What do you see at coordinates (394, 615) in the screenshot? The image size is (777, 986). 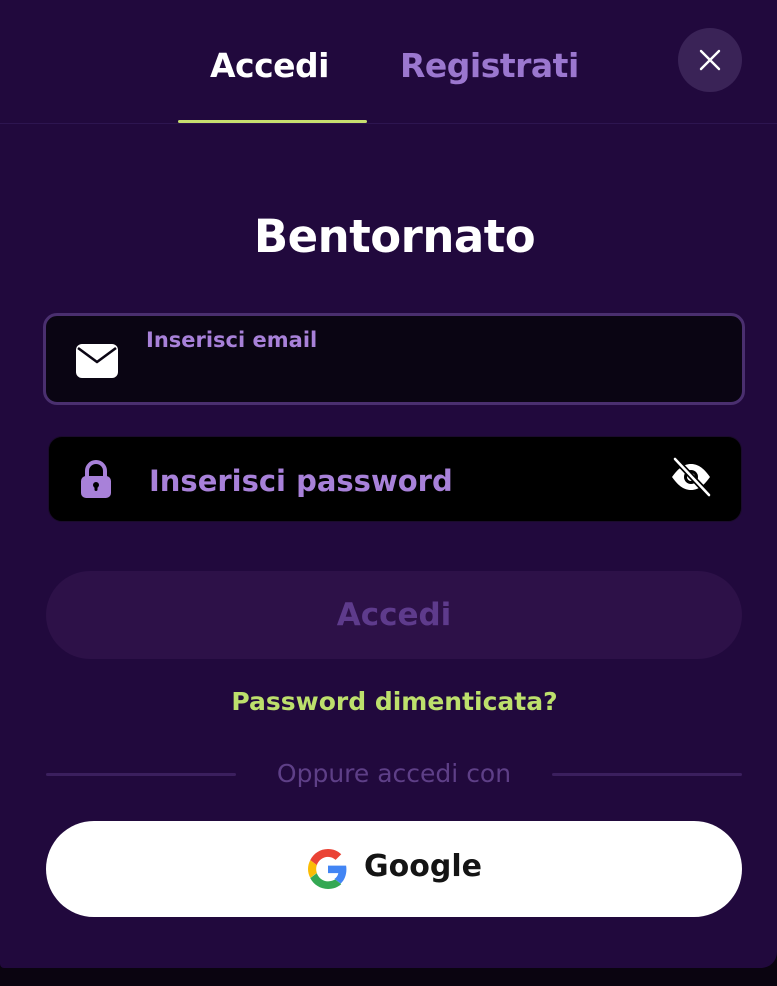 I see `login-submit-button: Accedi` at bounding box center [394, 615].